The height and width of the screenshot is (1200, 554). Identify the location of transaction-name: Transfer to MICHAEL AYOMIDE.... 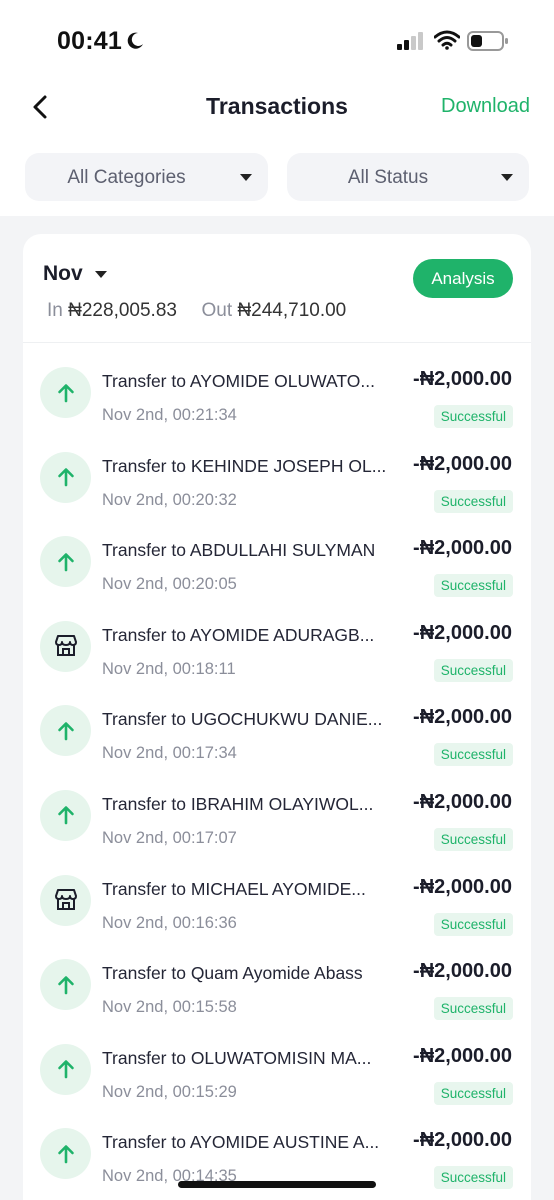
(234, 888).